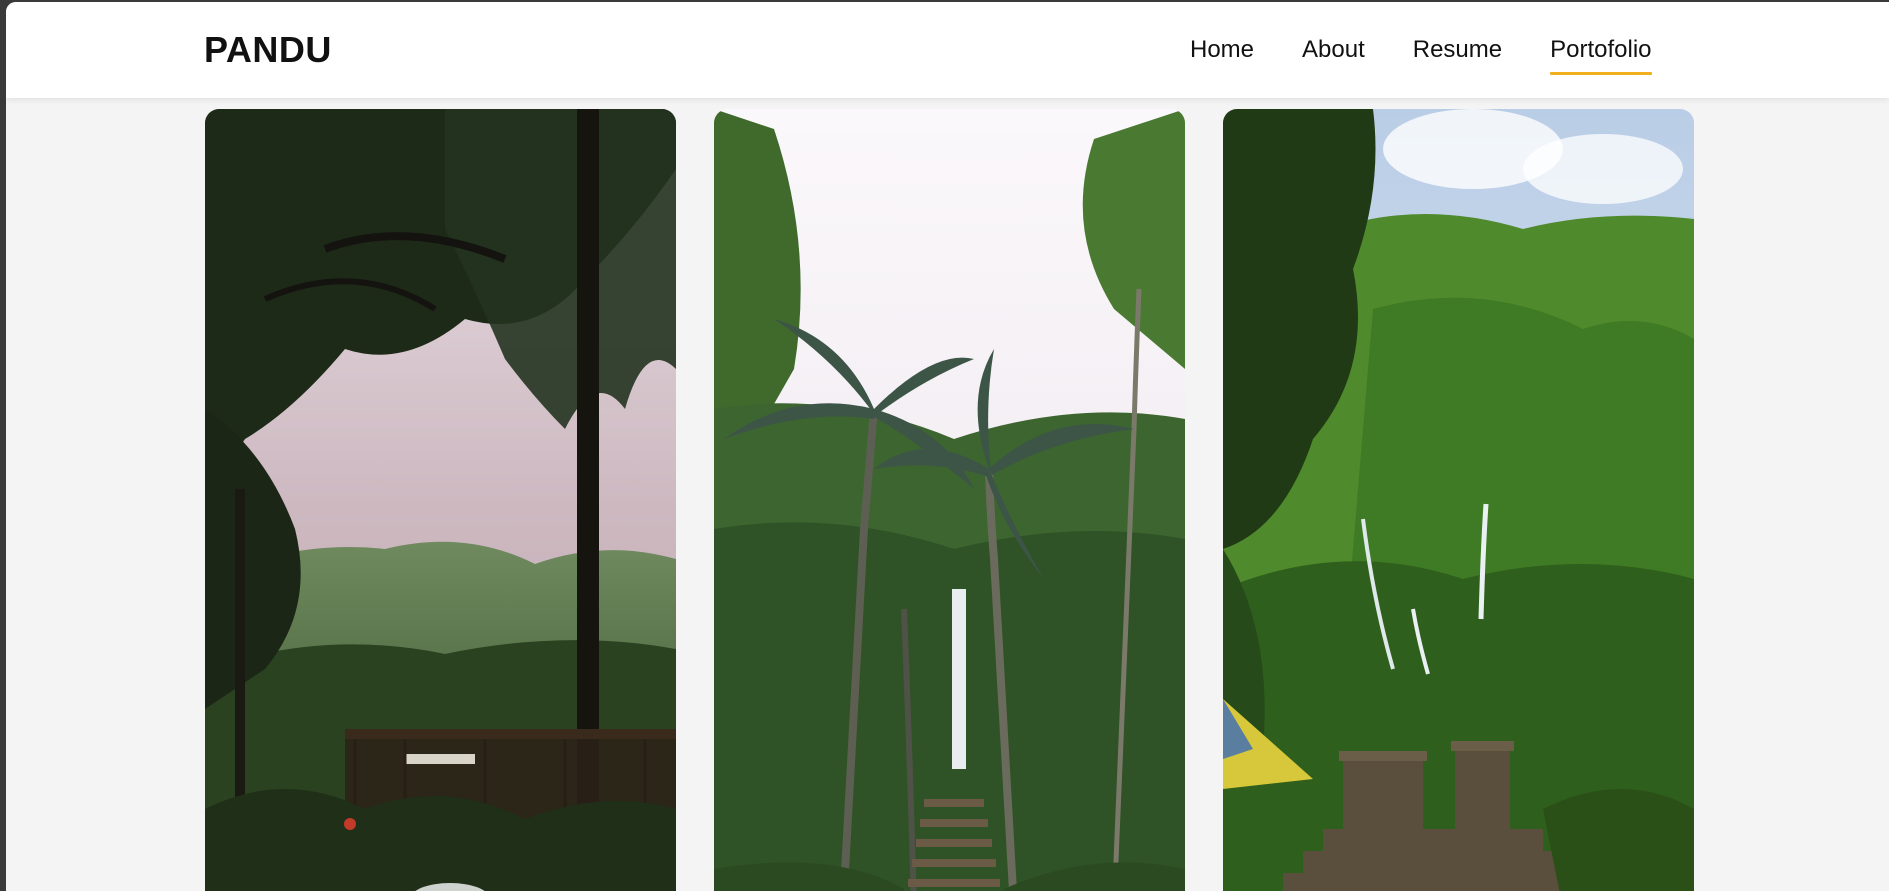 The image size is (1889, 891). I want to click on nav-home-link: Home, so click(1222, 33).